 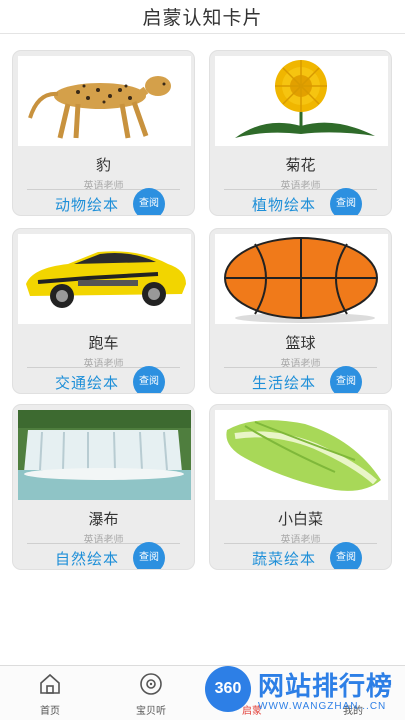 I want to click on card-cheetah: 豹 英语老师 动物绘本 查阅, so click(x=103, y=133).